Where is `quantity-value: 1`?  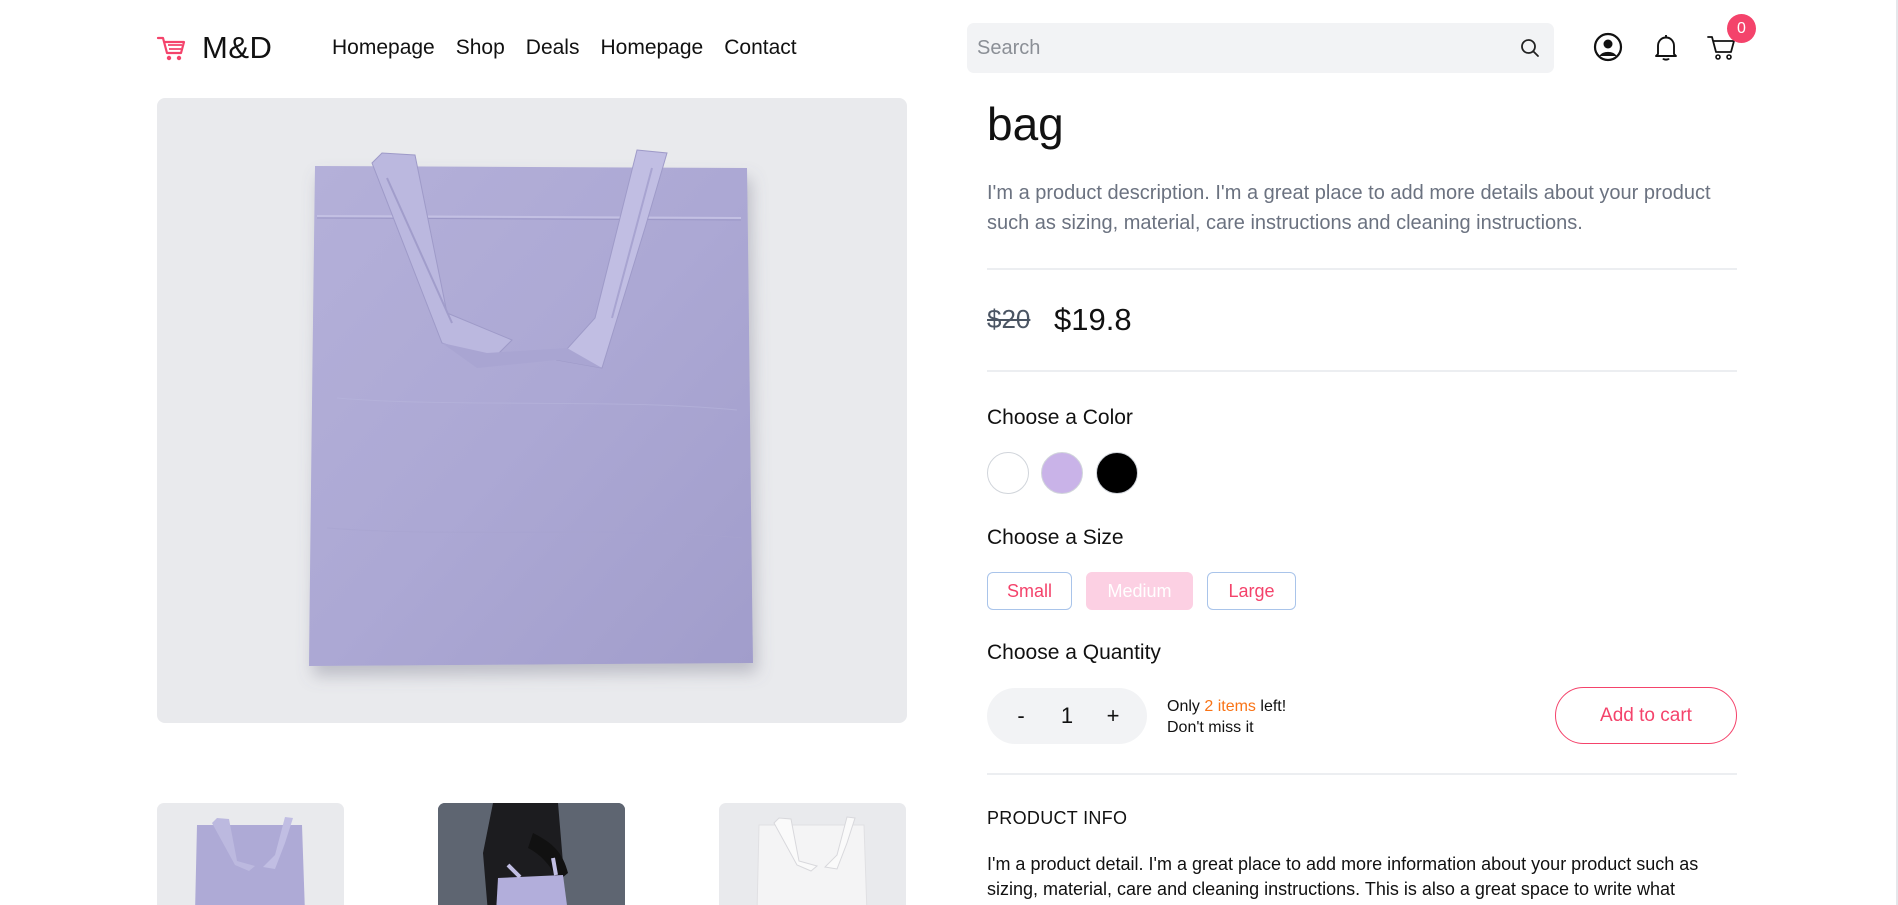 quantity-value: 1 is located at coordinates (1067, 715).